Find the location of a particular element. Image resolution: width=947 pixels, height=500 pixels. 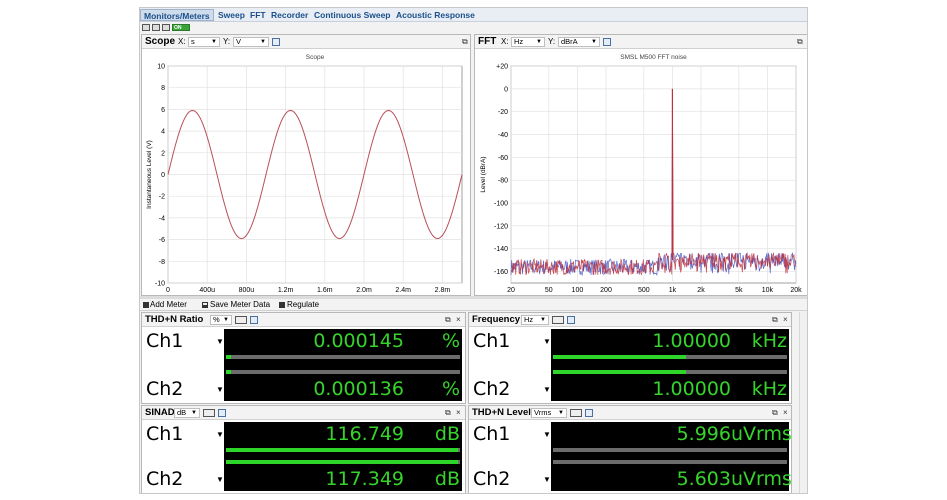

scope-x-unit-select: s ▼ is located at coordinates (204, 42).